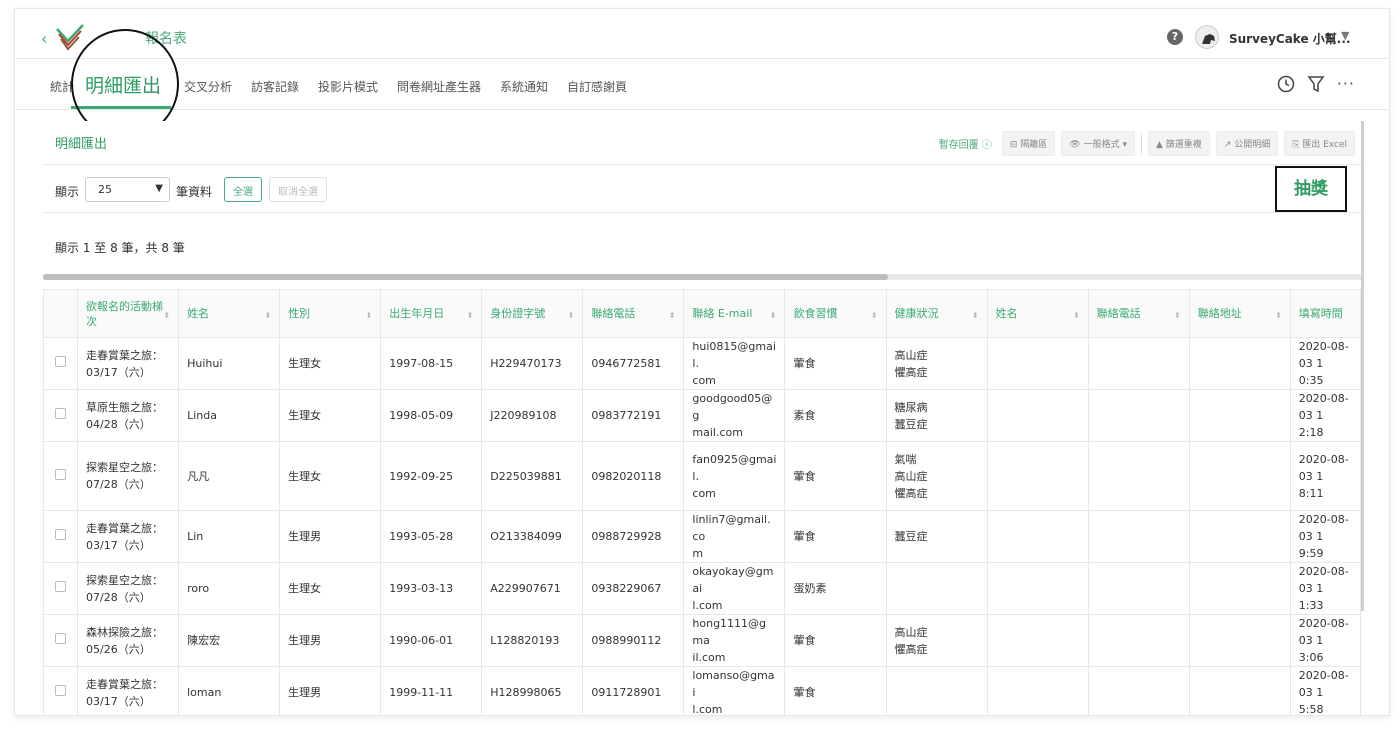 This screenshot has width=1400, height=729. I want to click on tab-cross-analysis: 交叉分析, so click(208, 86).